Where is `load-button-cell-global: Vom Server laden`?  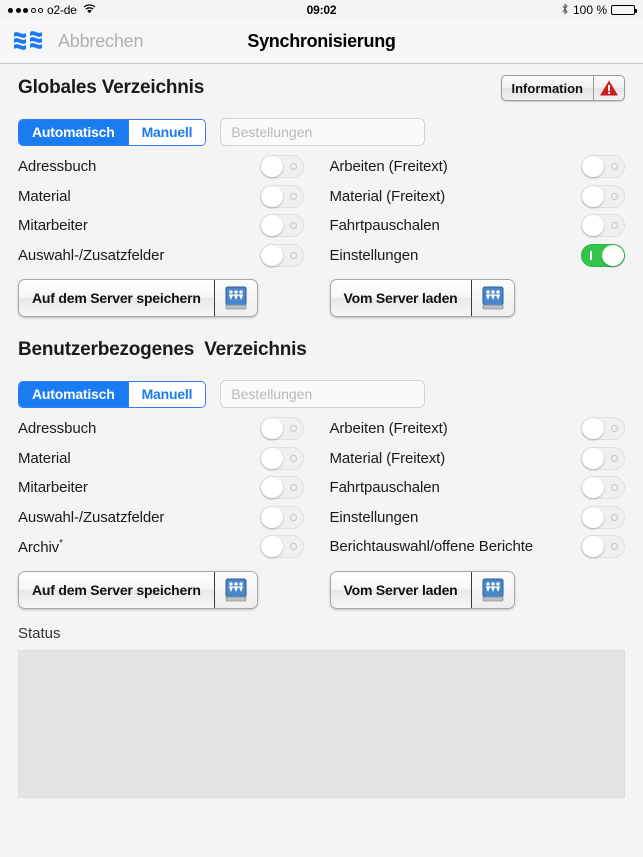
load-button-cell-global: Vom Server laden is located at coordinates (418, 298).